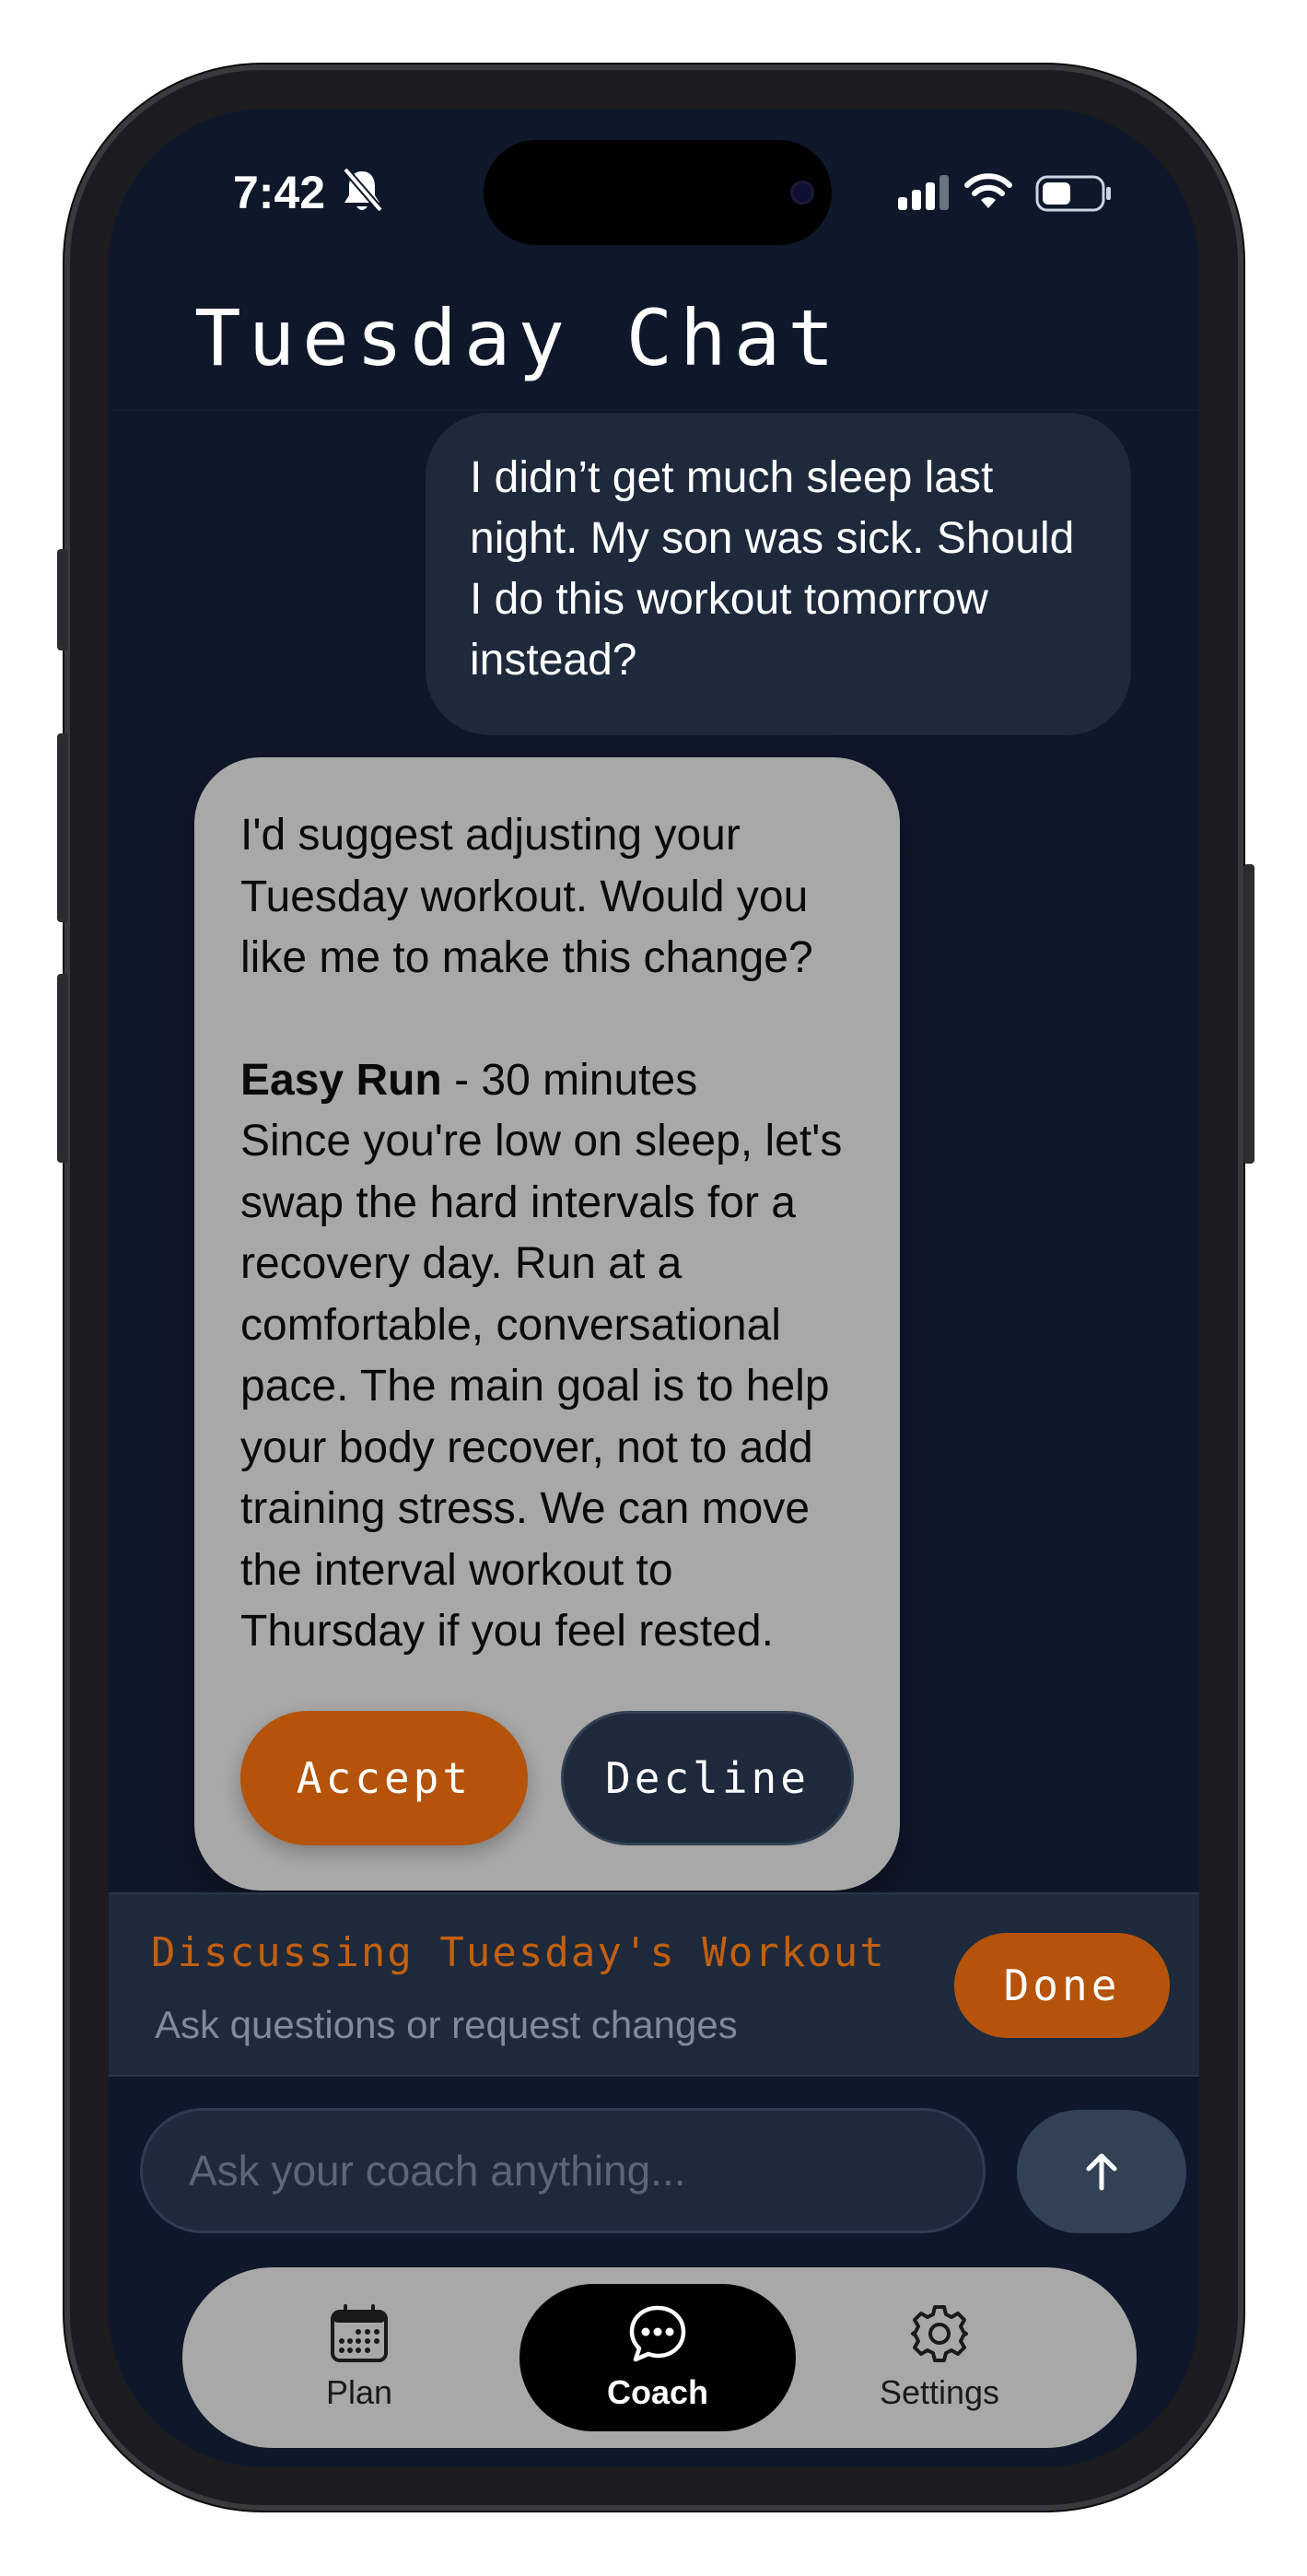 The height and width of the screenshot is (2576, 1307). Describe the element at coordinates (63, 1068) in the screenshot. I see `phone-volume-down-button` at that location.